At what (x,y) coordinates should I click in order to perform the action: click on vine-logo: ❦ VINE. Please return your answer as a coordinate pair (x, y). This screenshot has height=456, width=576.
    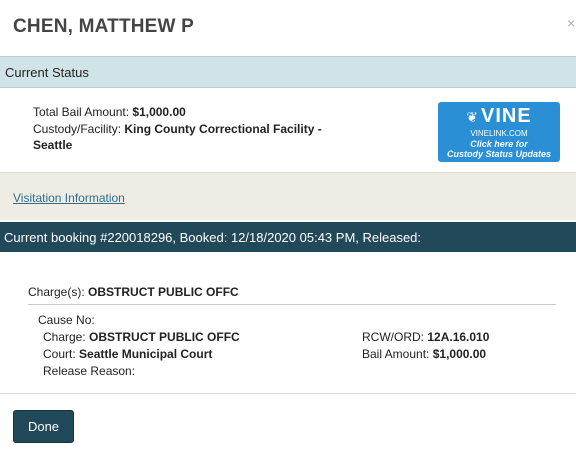
    Looking at the image, I should click on (499, 116).